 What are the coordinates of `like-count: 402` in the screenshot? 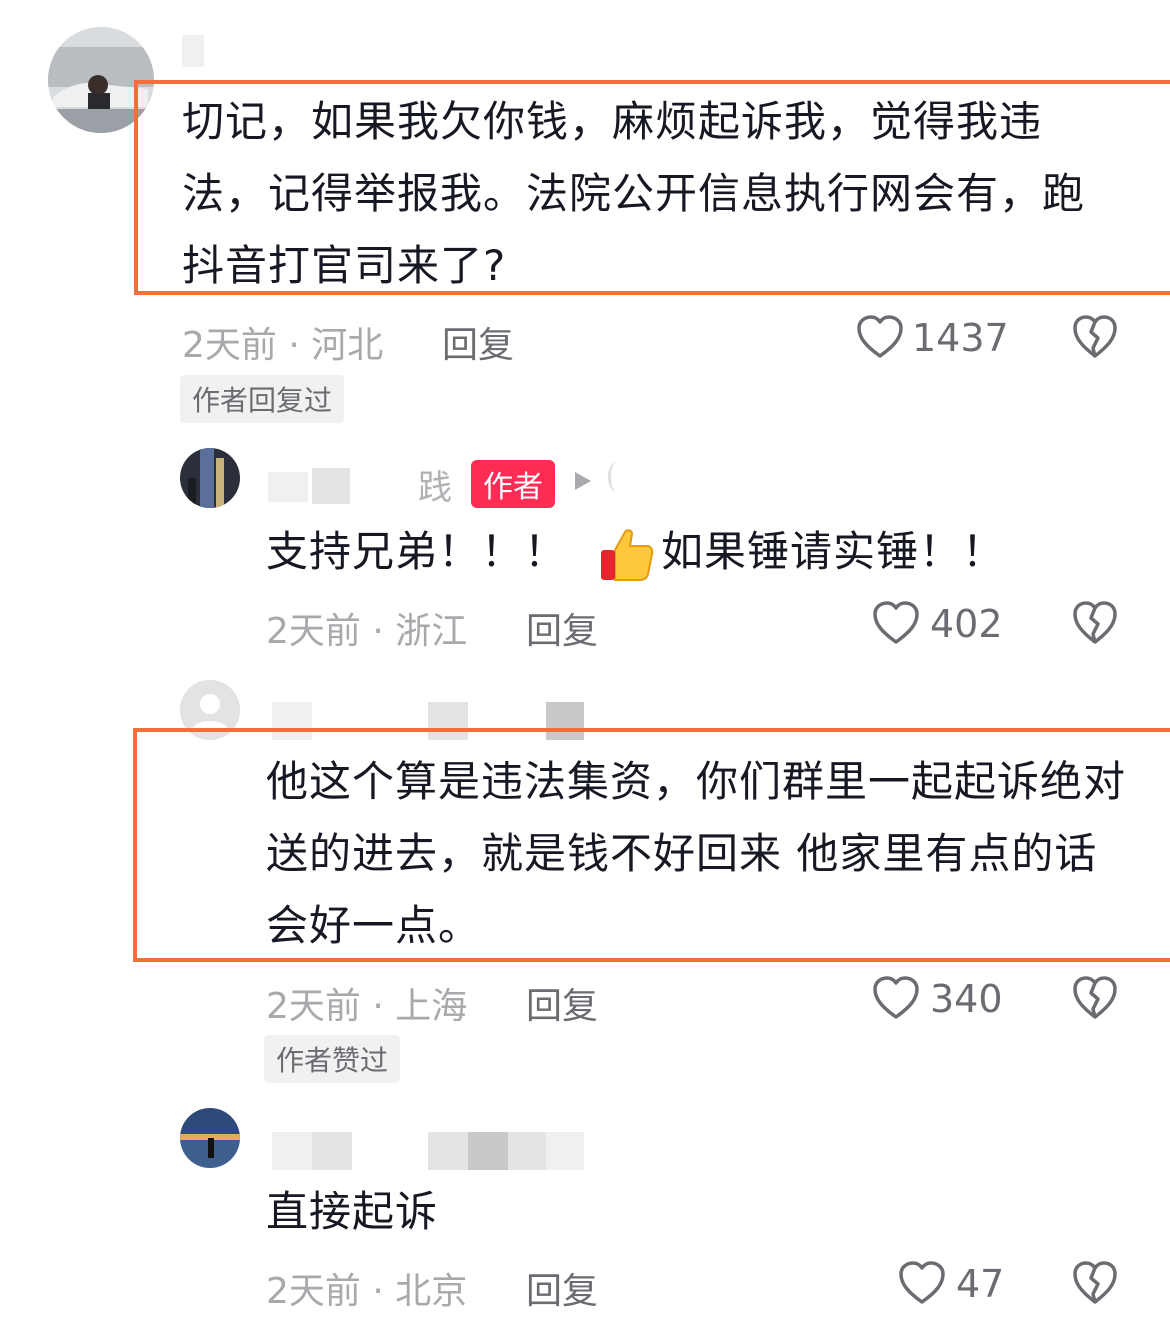 It's located at (966, 624).